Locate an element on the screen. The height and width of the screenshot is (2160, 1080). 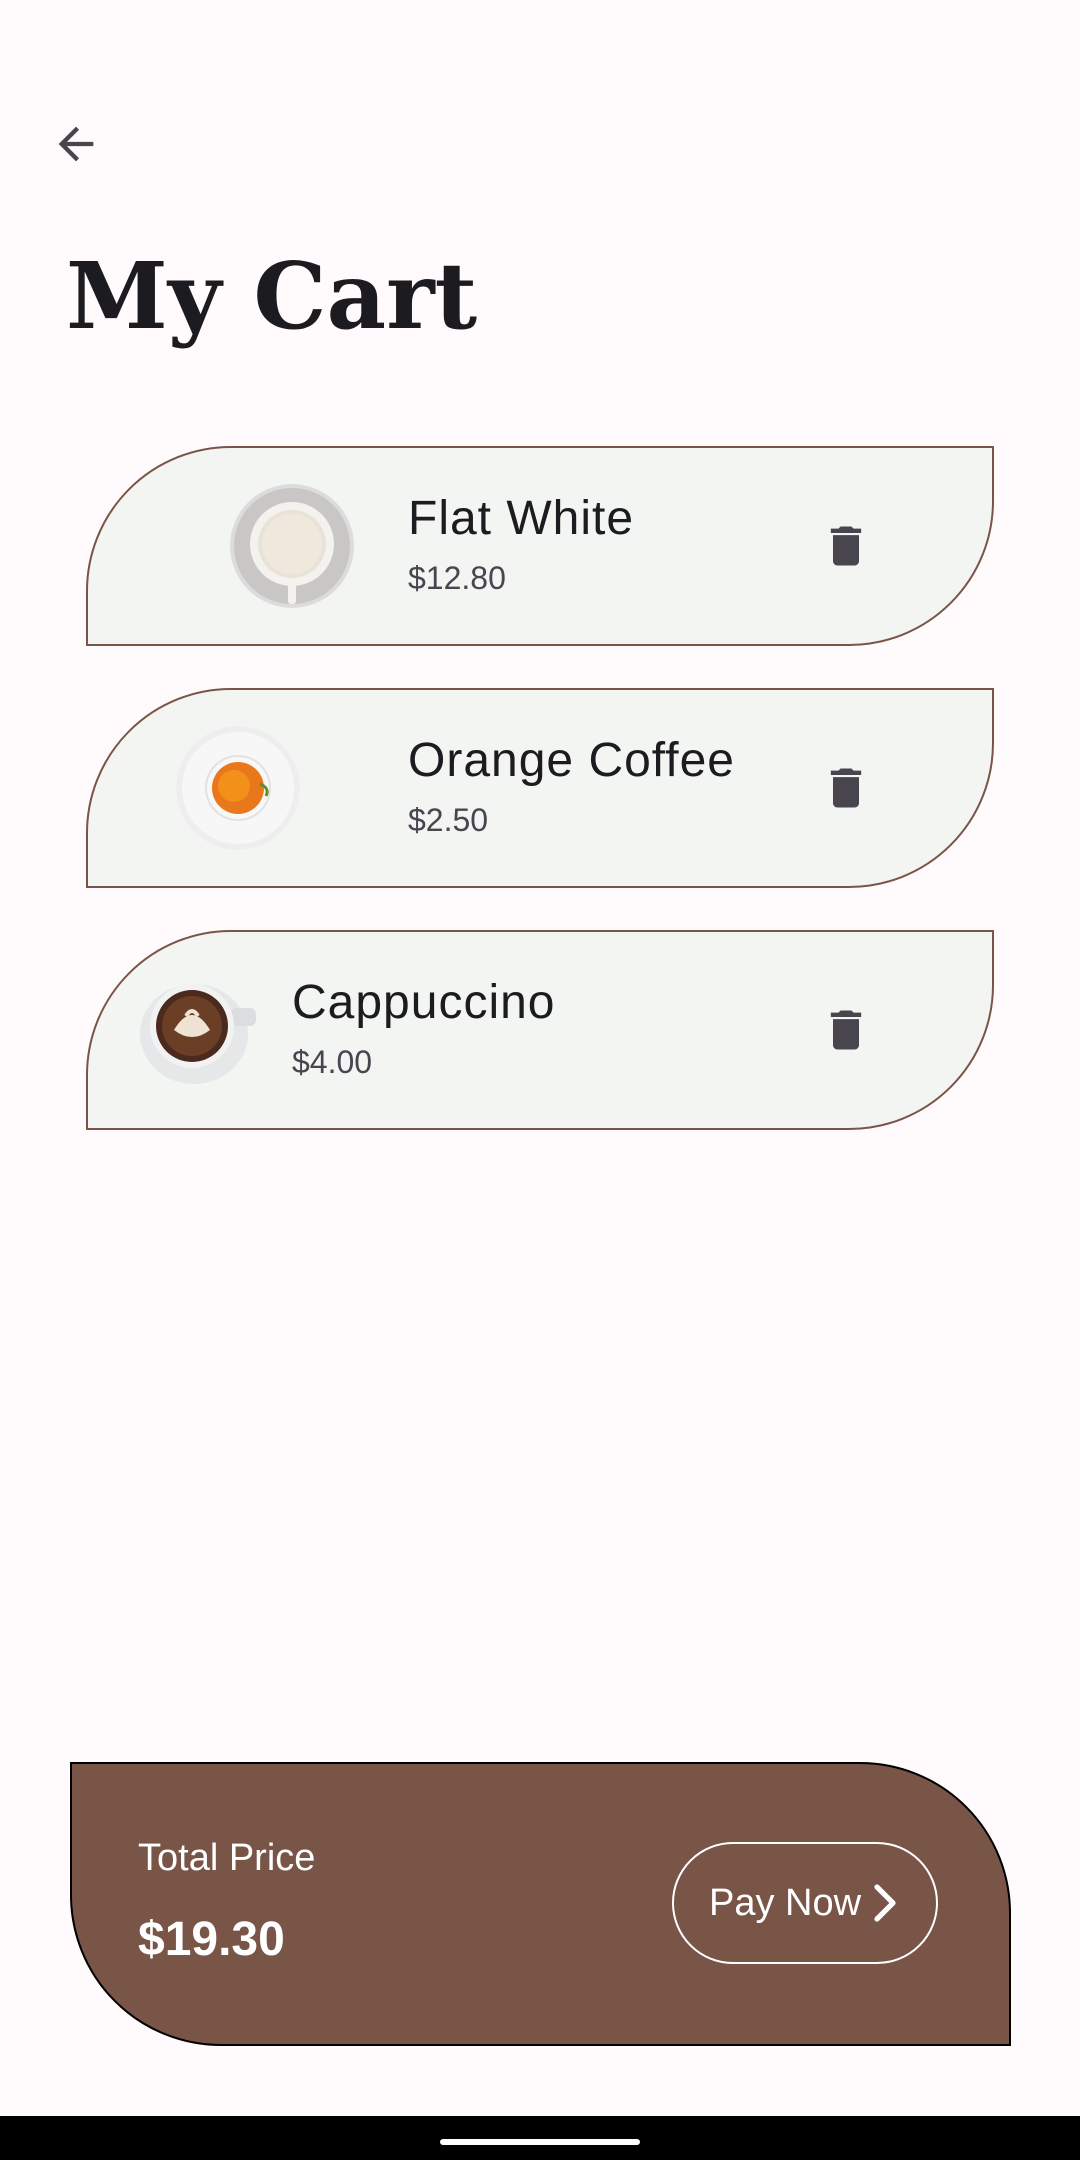
item-name: Flat White is located at coordinates (521, 518).